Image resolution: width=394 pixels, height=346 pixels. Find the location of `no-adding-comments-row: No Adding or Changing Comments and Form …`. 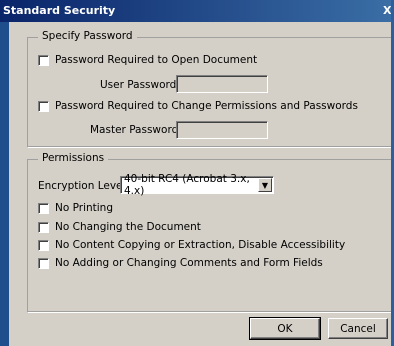

no-adding-comments-row: No Adding or Changing Comments and Form … is located at coordinates (180, 263).